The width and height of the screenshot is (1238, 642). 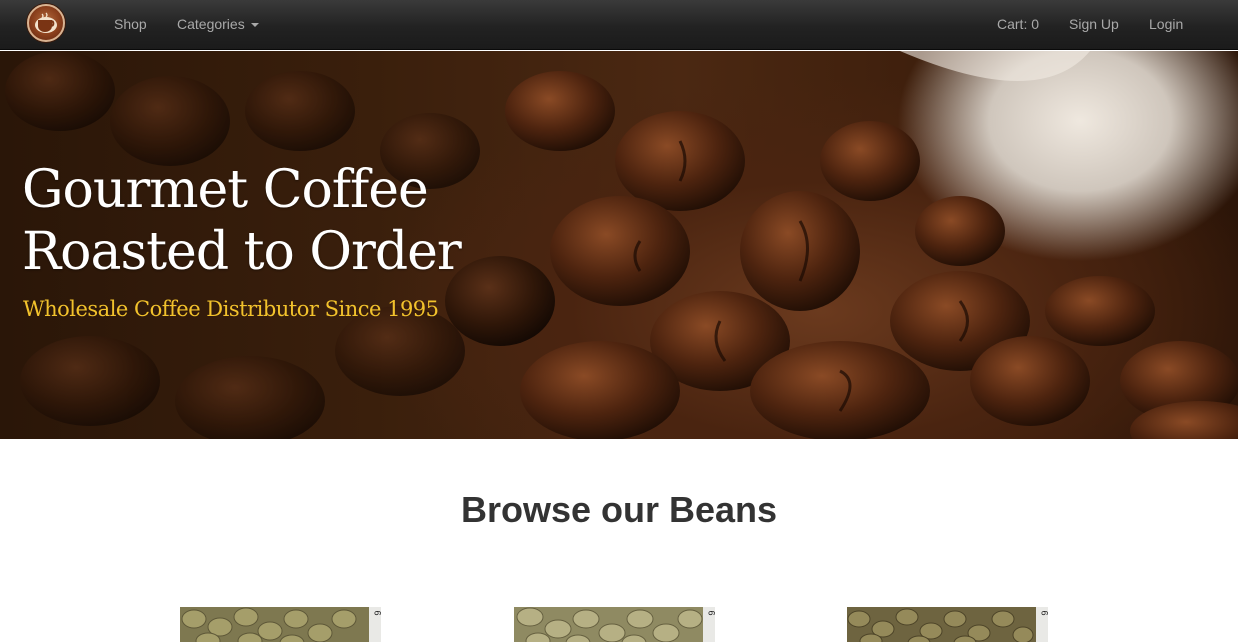 I want to click on nav-cart-link: Cart: 0, so click(x=1018, y=24).